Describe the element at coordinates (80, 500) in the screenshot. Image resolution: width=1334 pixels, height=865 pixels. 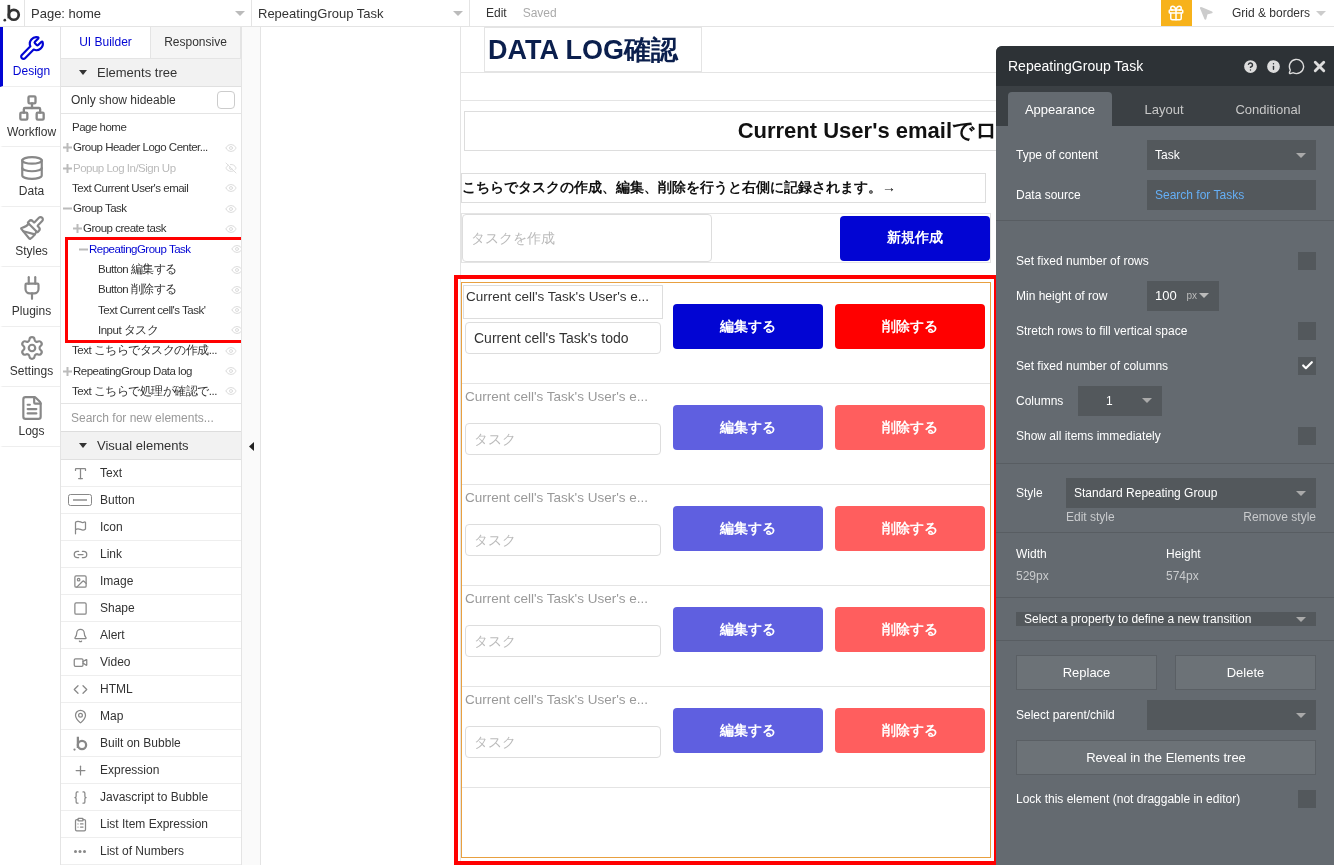
I see `button-icon` at that location.